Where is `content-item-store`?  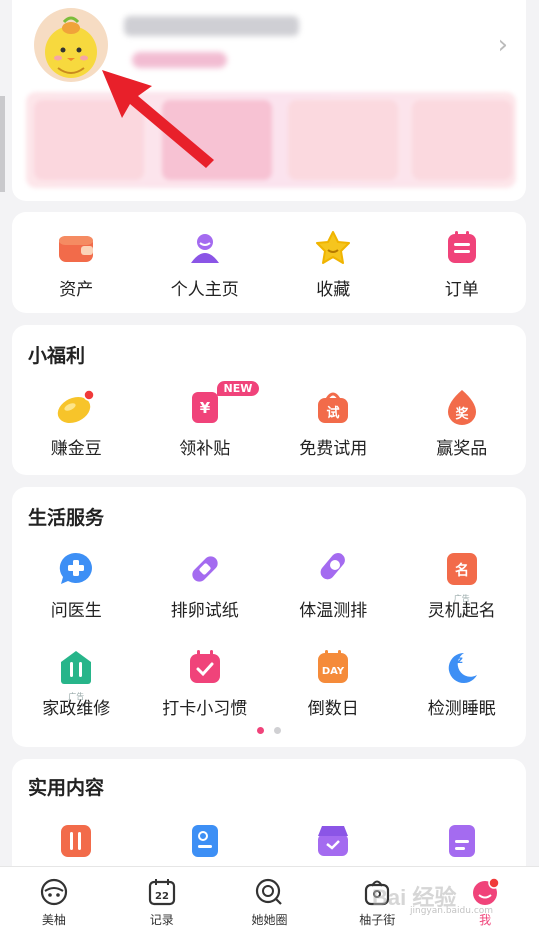 content-item-store is located at coordinates (333, 841).